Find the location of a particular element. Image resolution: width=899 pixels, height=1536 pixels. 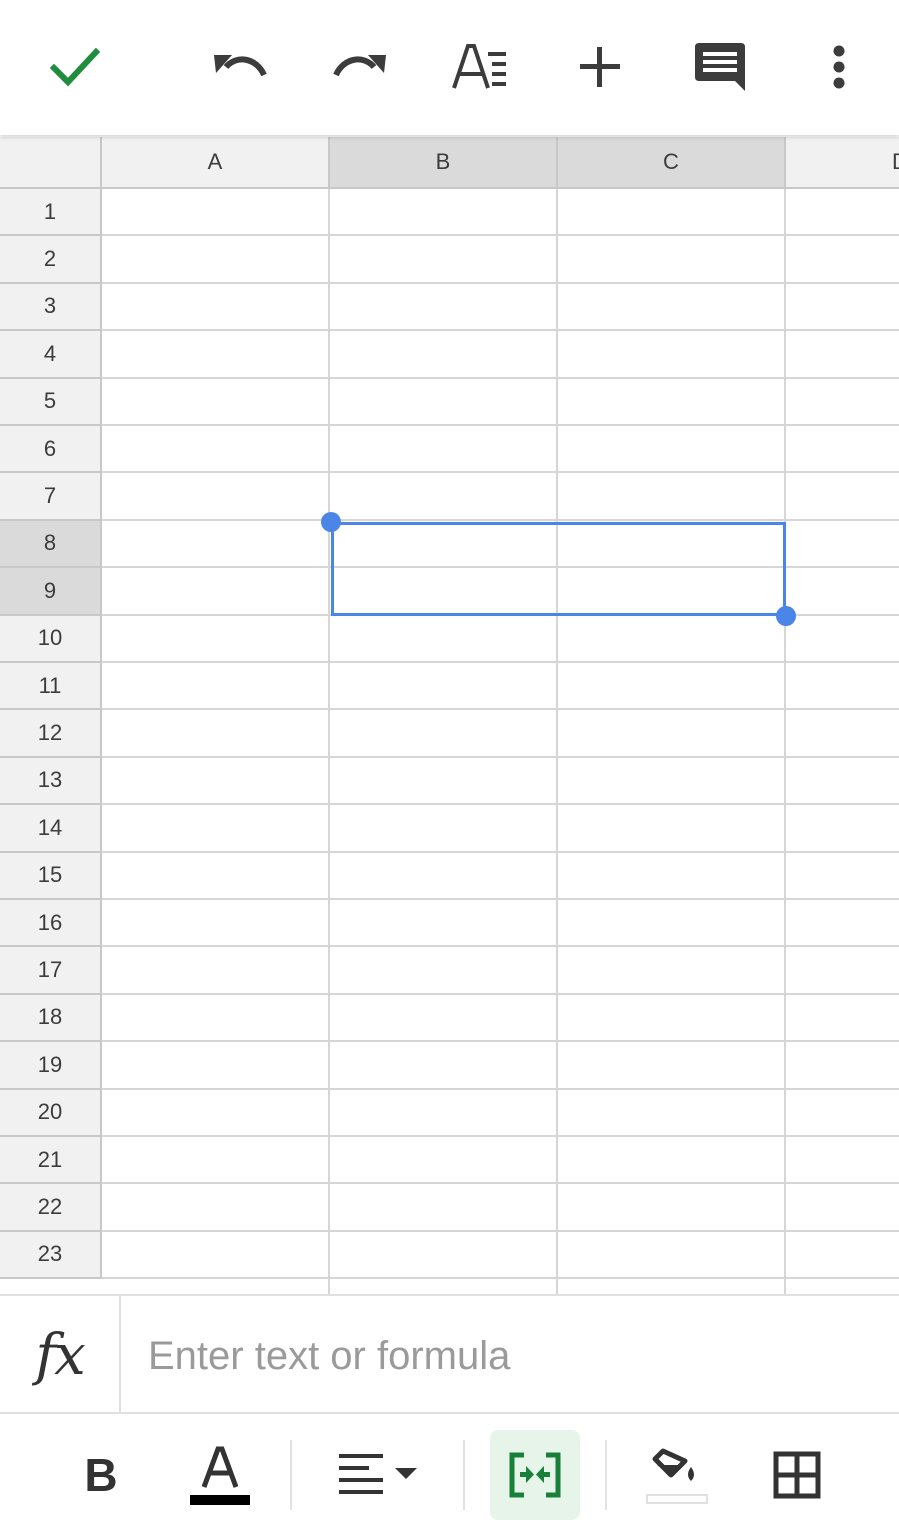

row-header-15: 15 is located at coordinates (51, 876).